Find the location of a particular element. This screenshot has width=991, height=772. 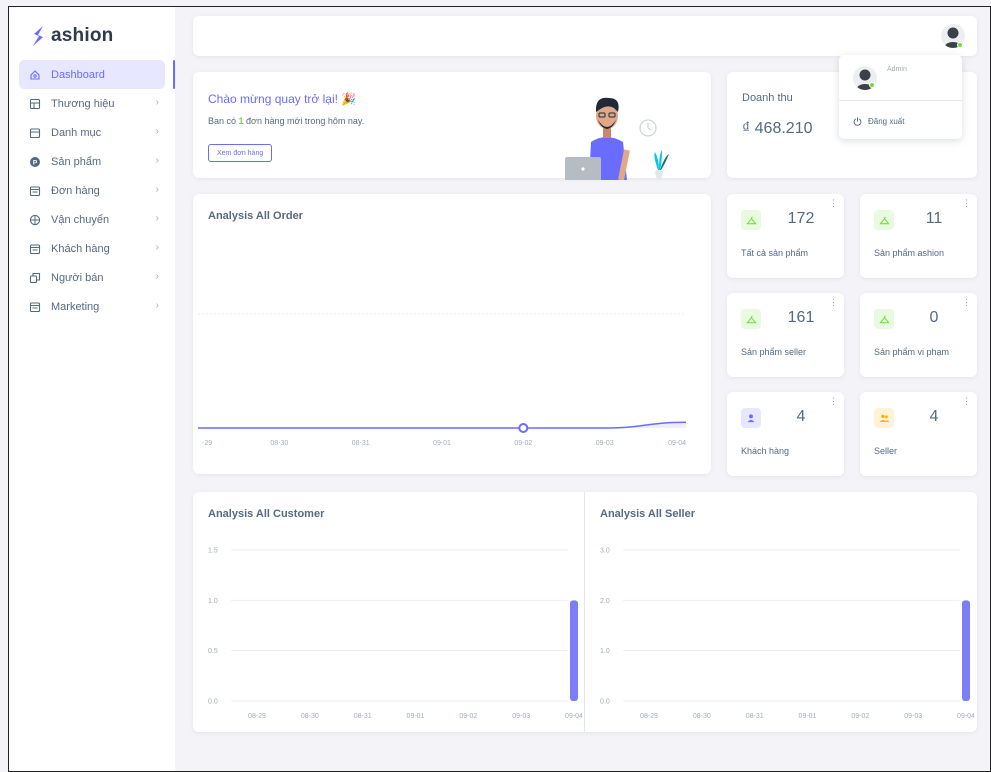

stat-card: 0 Sản phẩm vi phạm ⋮ is located at coordinates (918, 335).